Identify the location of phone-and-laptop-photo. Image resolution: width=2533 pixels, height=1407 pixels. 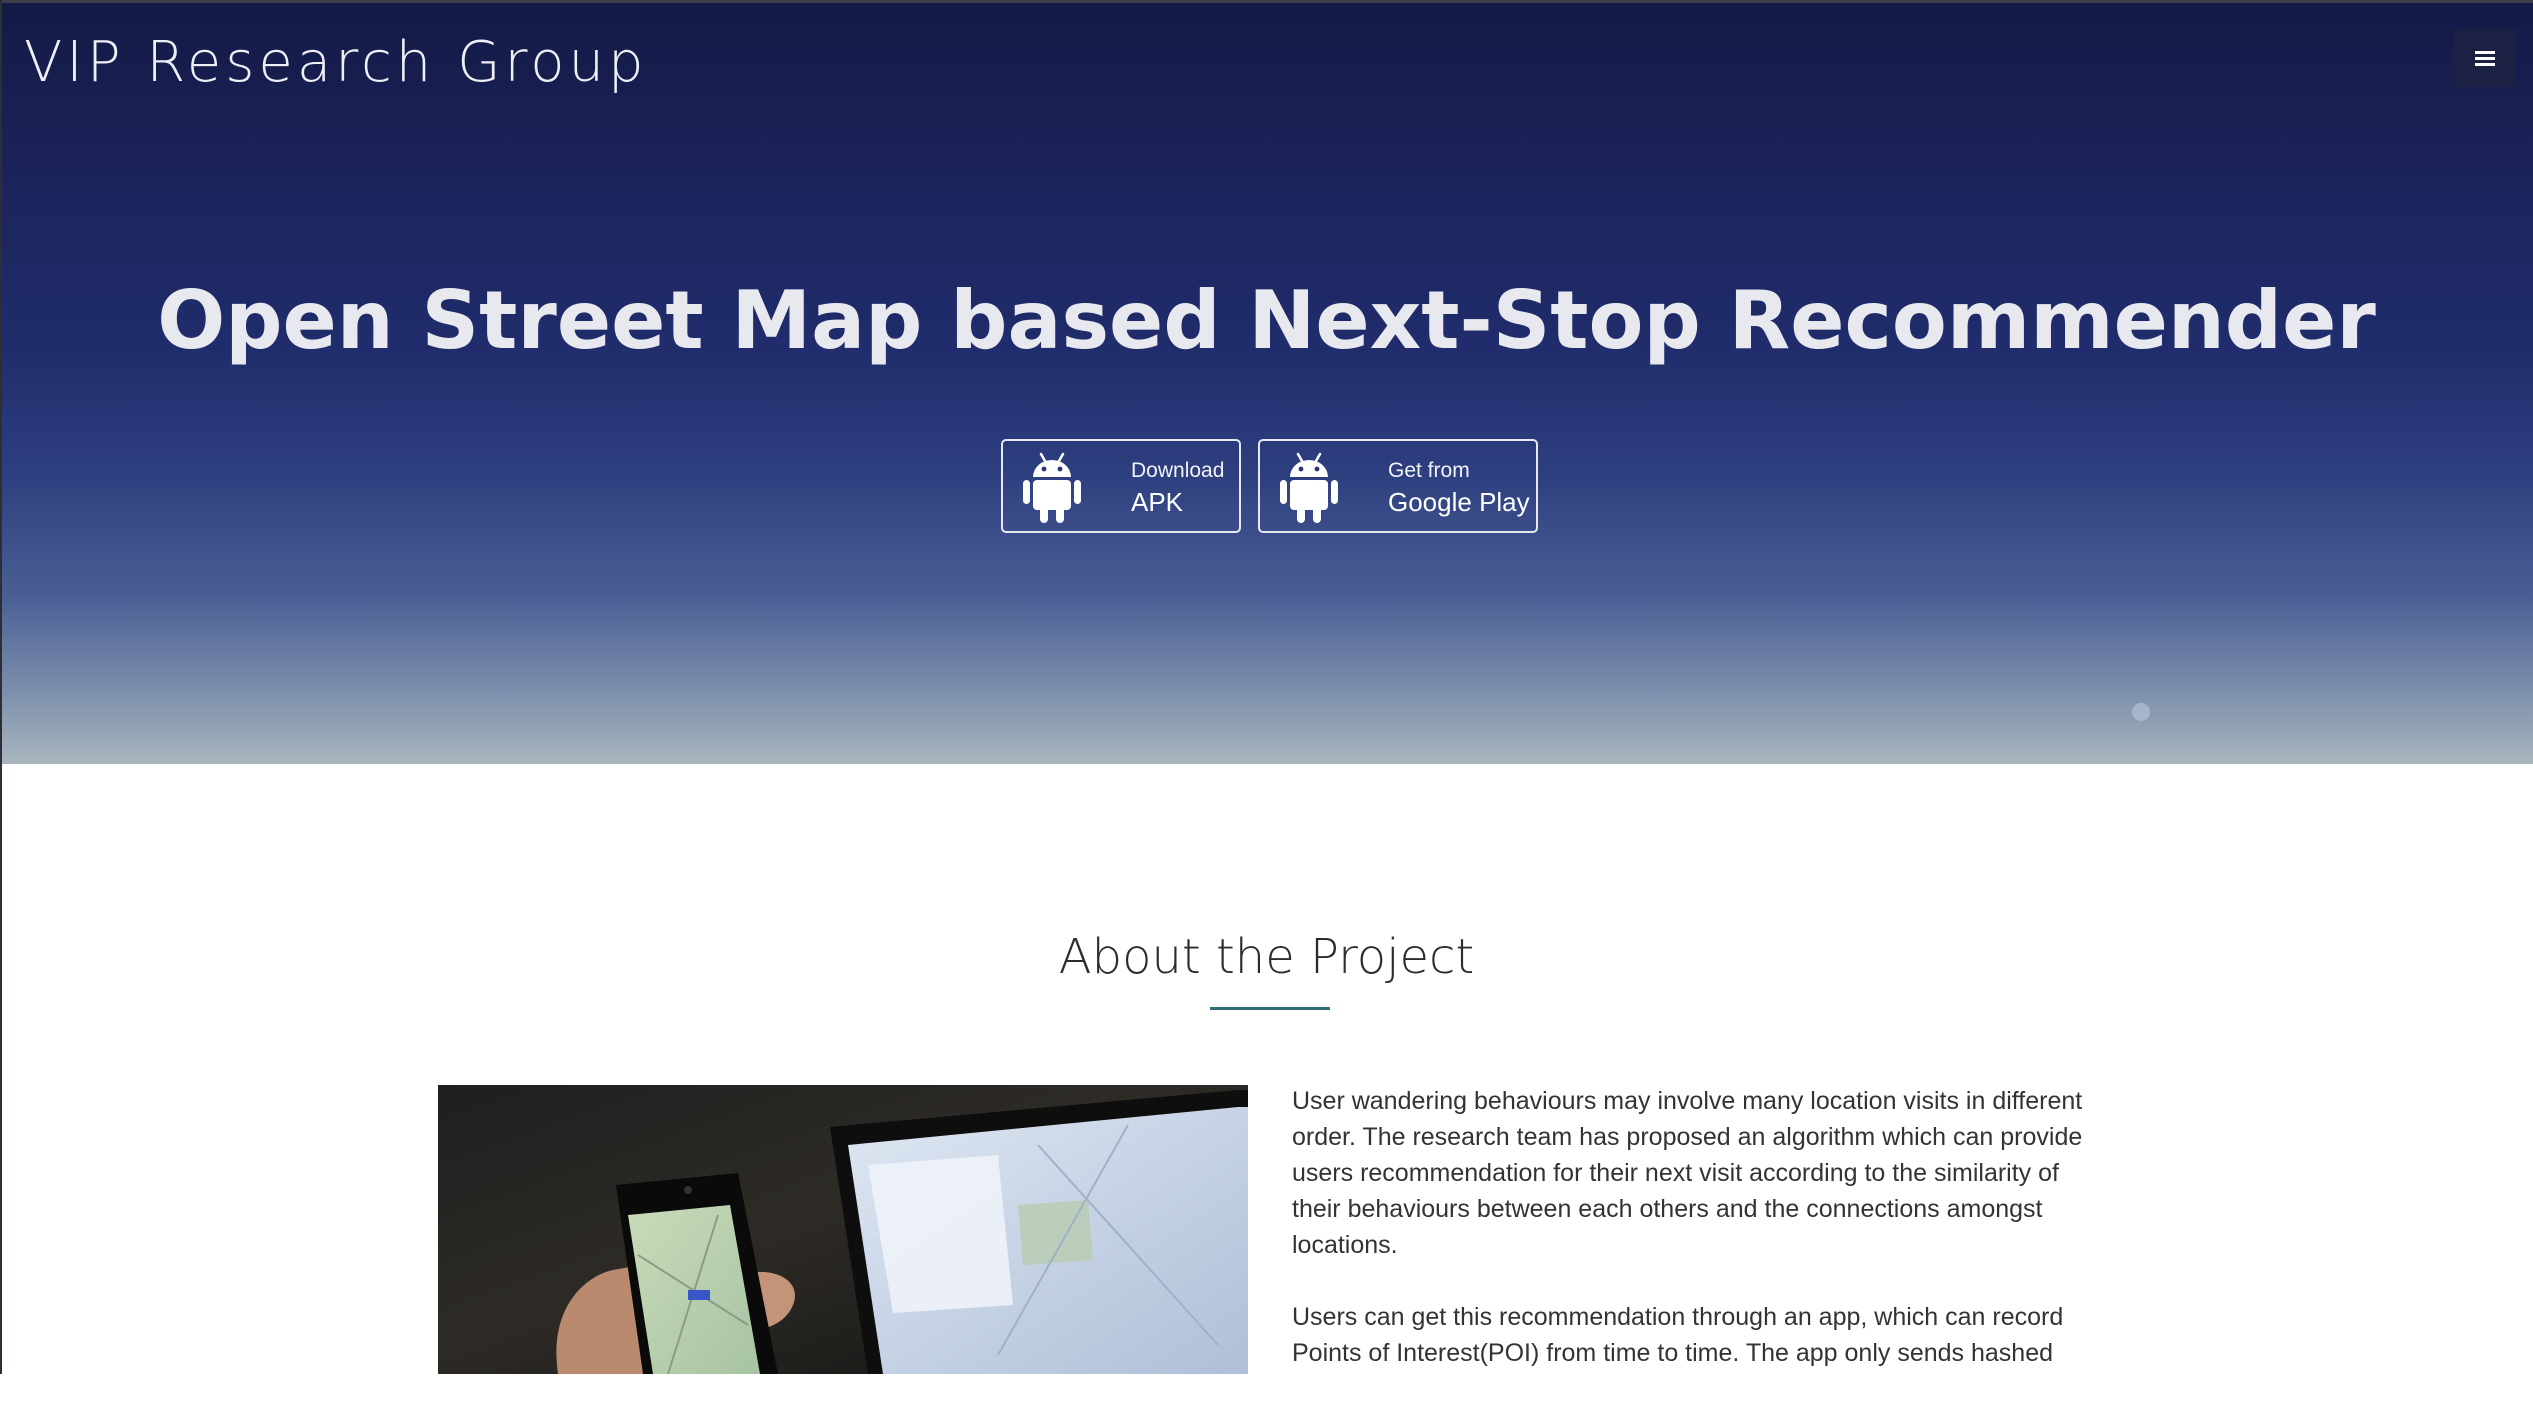
(843, 1229).